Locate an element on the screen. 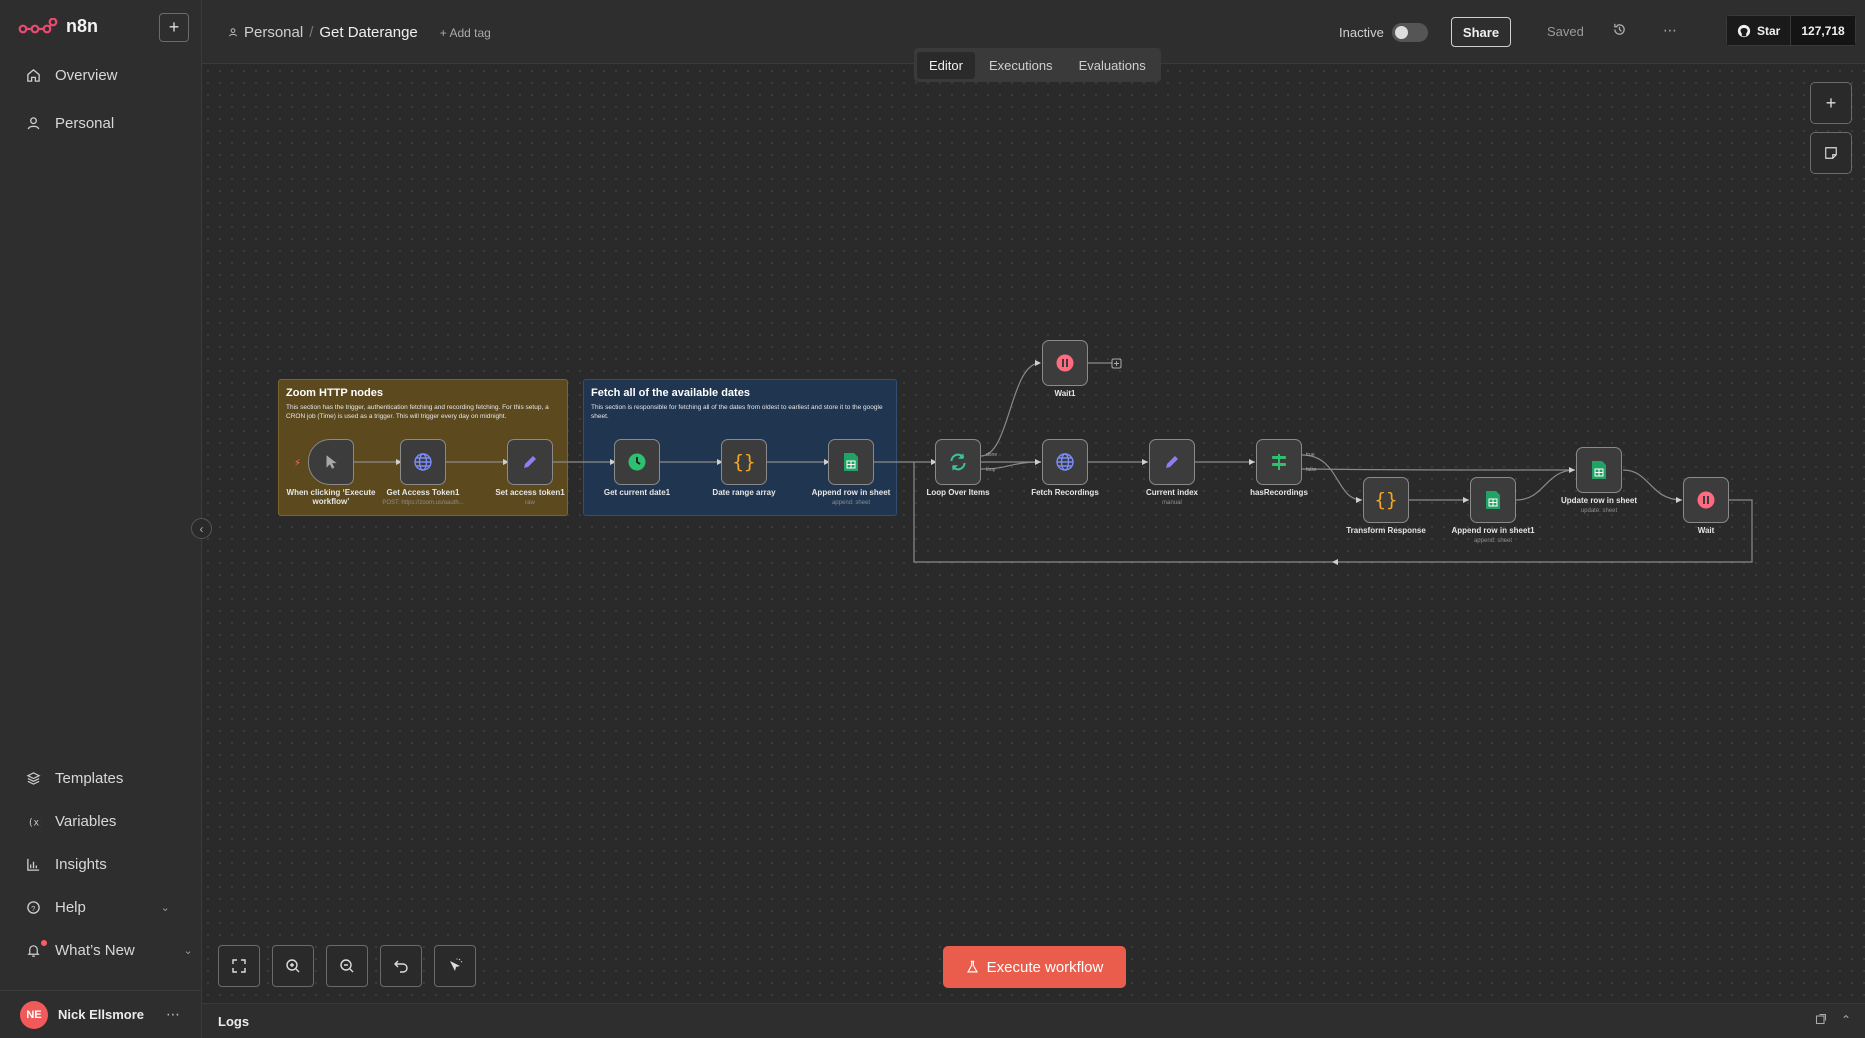 The image size is (1865, 1038). sidebar-item-help: ? Help ⌄ is located at coordinates (98, 907).